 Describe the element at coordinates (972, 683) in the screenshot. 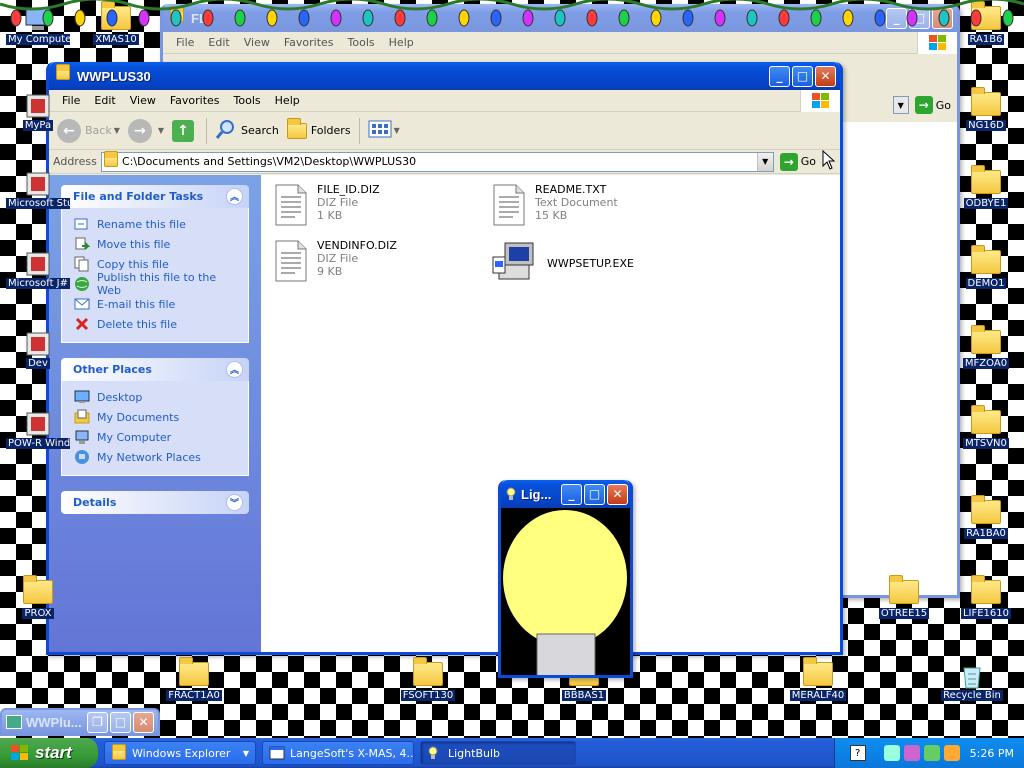

I see `desktop-icon: Recycle Bin` at that location.